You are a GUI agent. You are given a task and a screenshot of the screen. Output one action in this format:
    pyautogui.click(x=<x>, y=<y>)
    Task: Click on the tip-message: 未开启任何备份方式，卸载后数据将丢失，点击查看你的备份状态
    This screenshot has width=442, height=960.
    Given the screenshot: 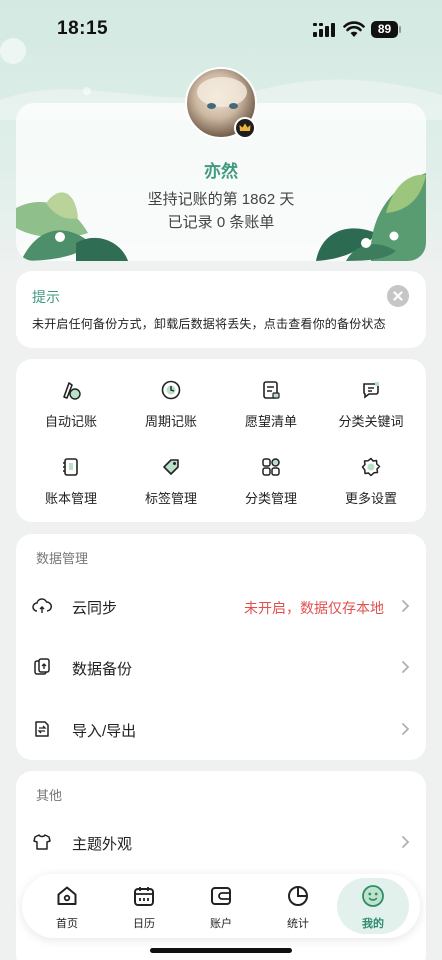 What is the action you would take?
    pyautogui.click(x=209, y=324)
    